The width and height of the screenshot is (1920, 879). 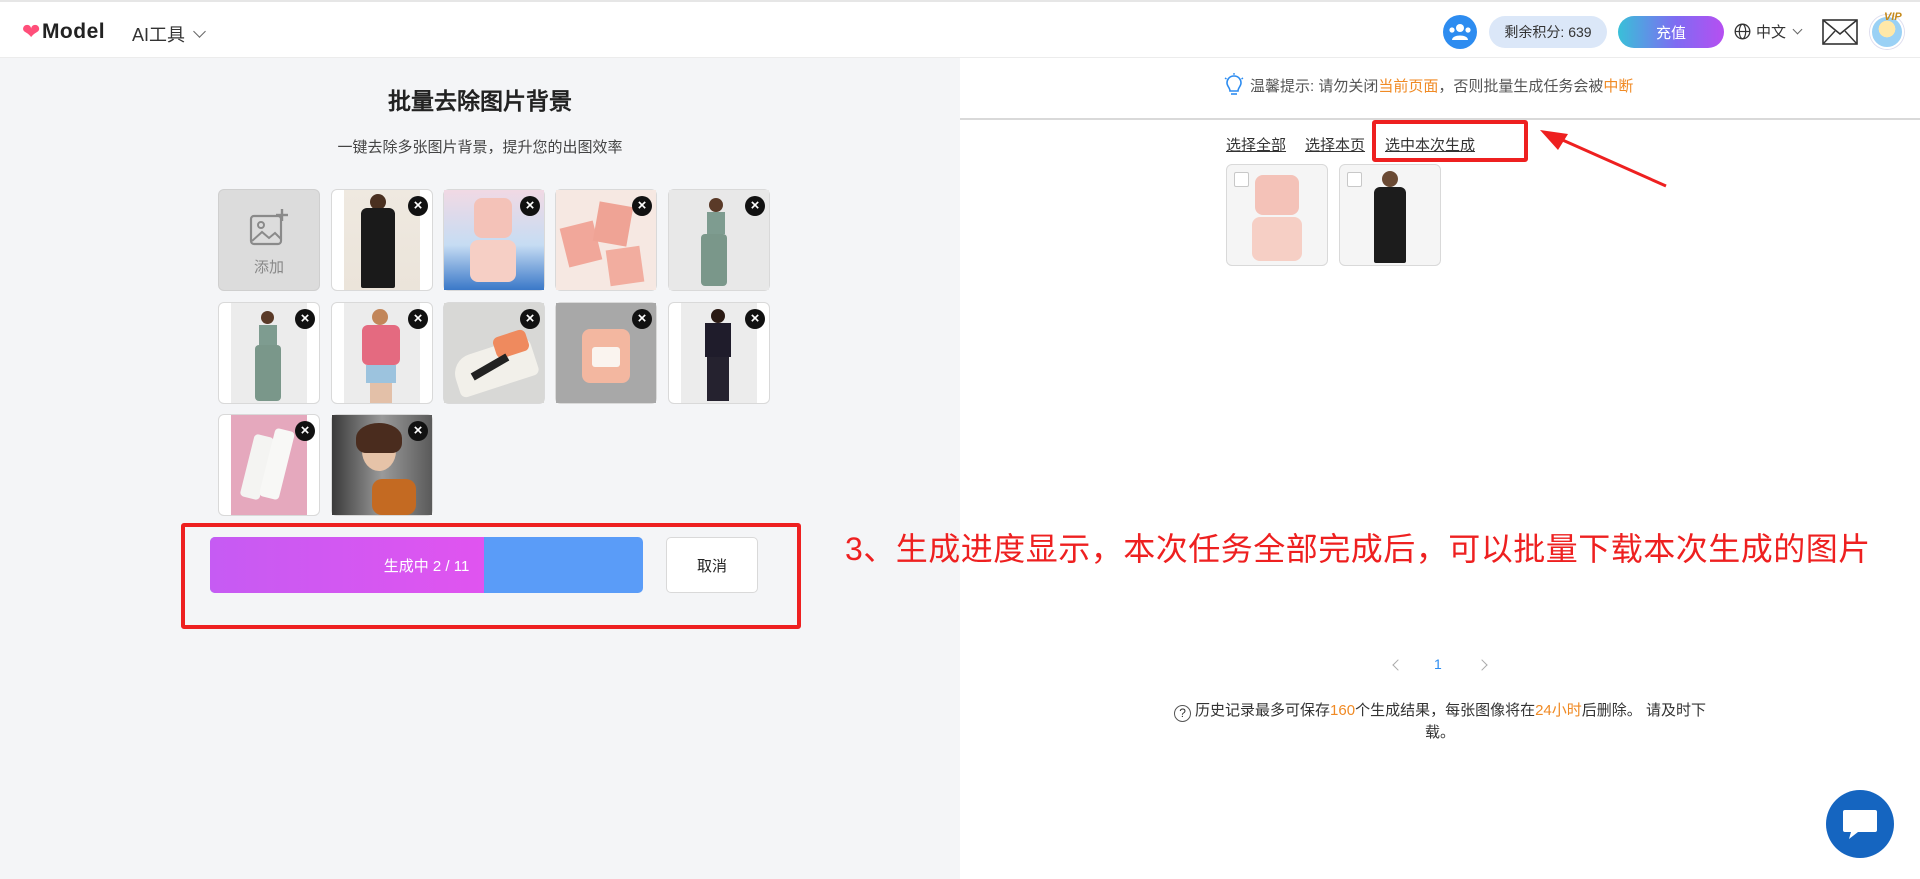 What do you see at coordinates (1335, 144) in the screenshot?
I see `select-page-link: 选择本页` at bounding box center [1335, 144].